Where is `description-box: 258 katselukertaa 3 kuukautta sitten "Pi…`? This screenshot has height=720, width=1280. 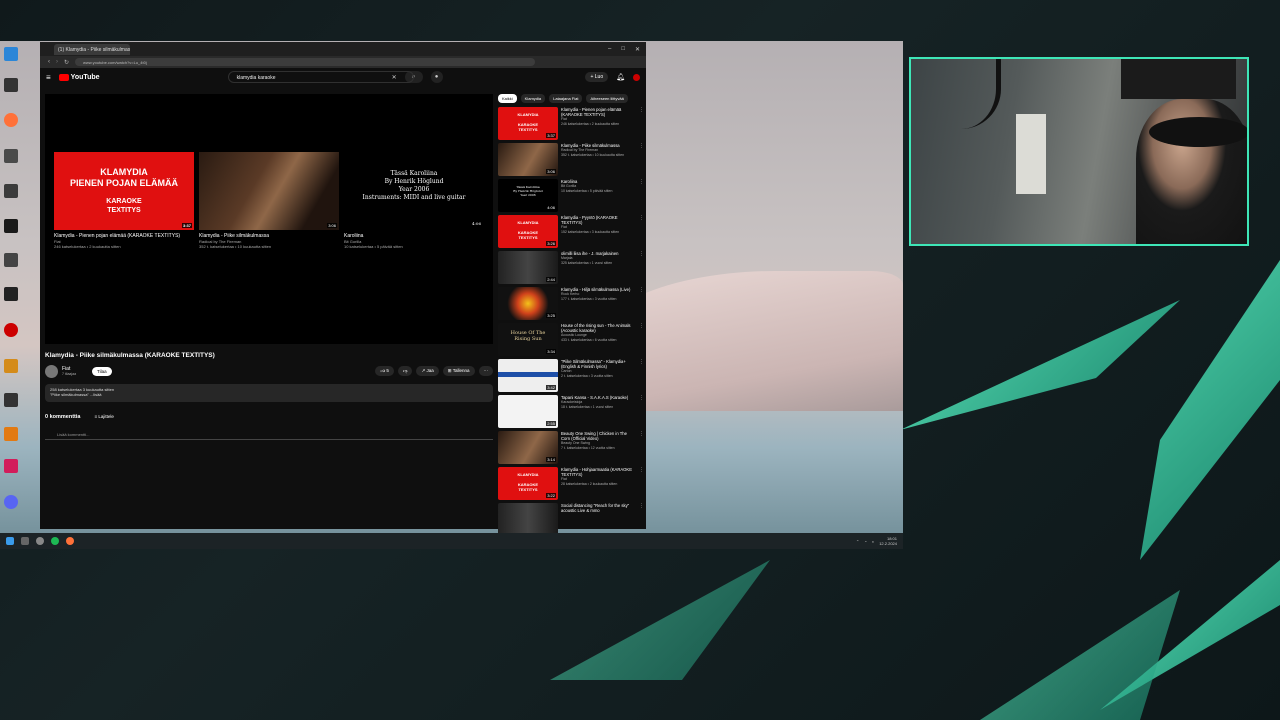 description-box: 258 katselukertaa 3 kuukautta sitten "Pi… is located at coordinates (269, 393).